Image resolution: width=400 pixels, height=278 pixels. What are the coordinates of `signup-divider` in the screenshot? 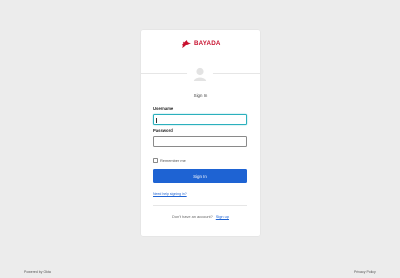 It's located at (200, 205).